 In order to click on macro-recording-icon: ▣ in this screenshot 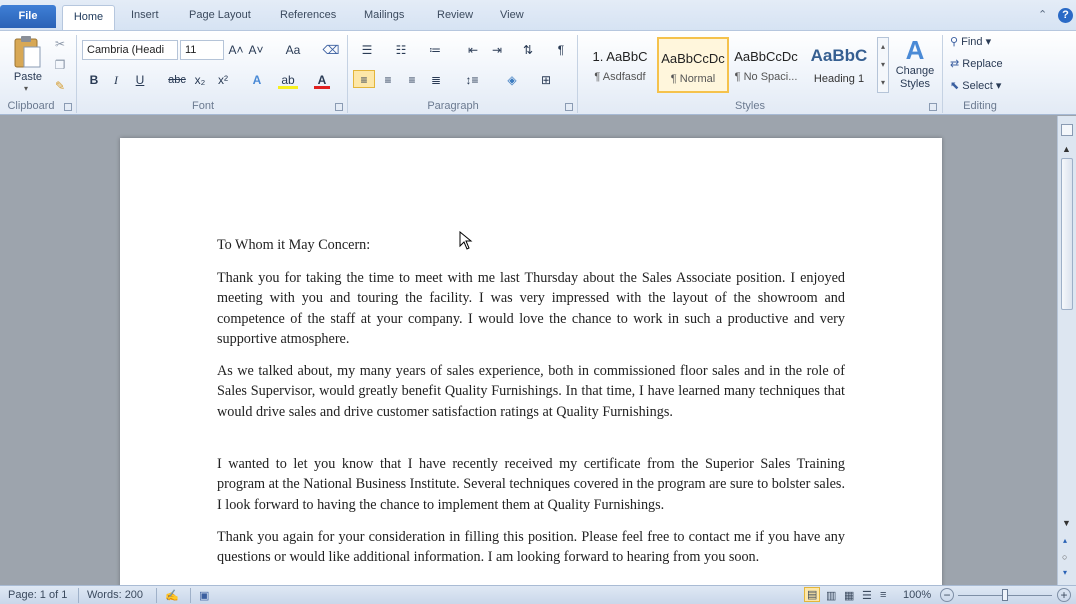, I will do `click(204, 595)`.